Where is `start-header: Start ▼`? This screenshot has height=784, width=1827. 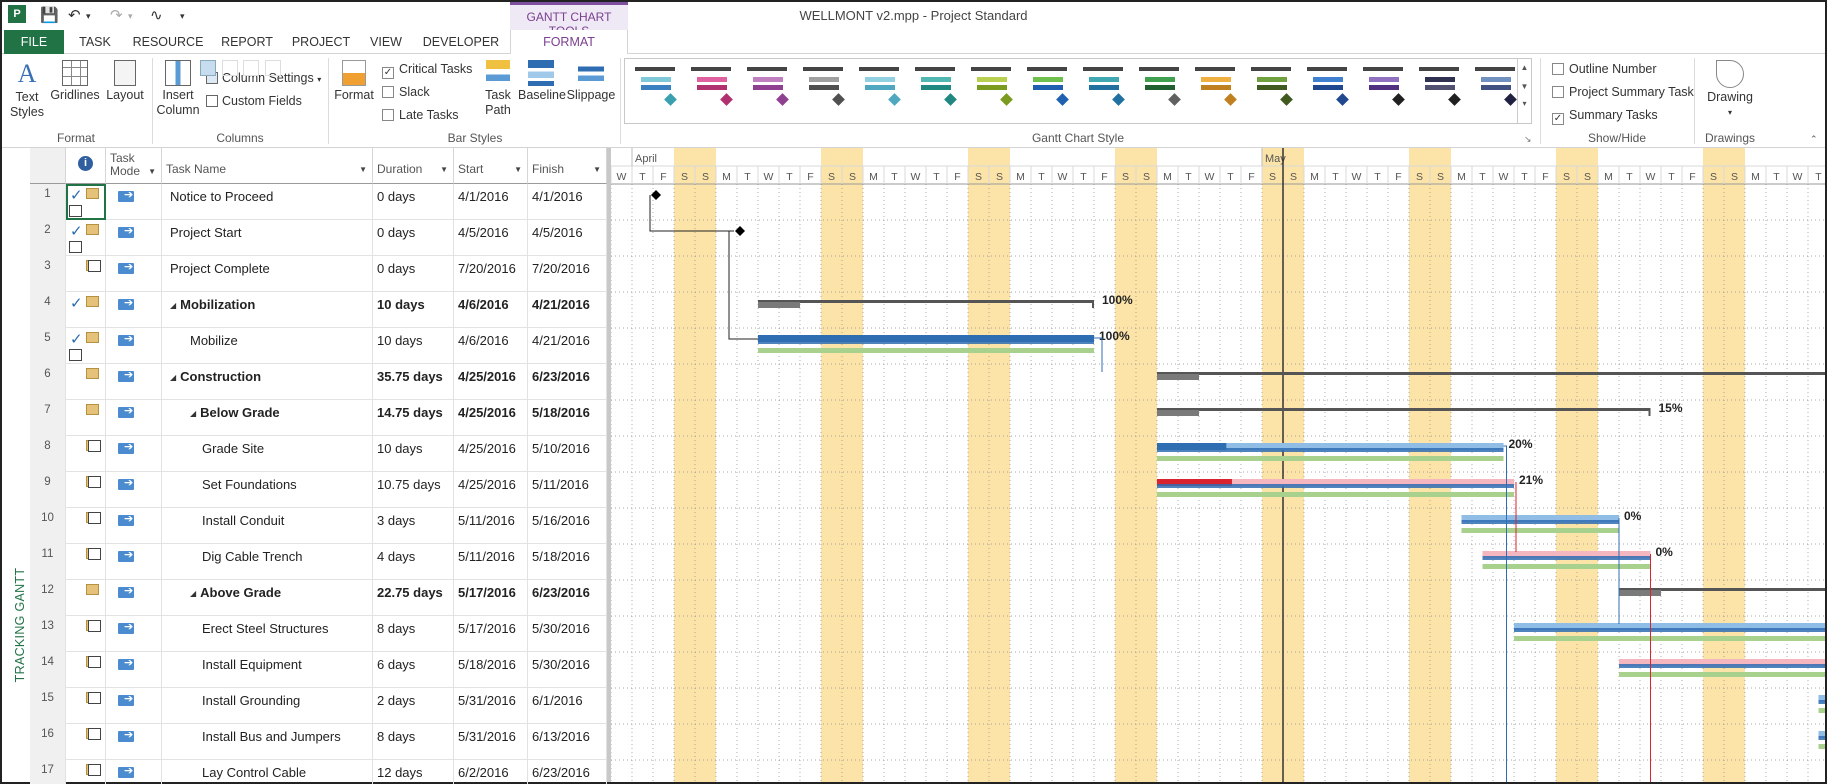 start-header: Start ▼ is located at coordinates (491, 166).